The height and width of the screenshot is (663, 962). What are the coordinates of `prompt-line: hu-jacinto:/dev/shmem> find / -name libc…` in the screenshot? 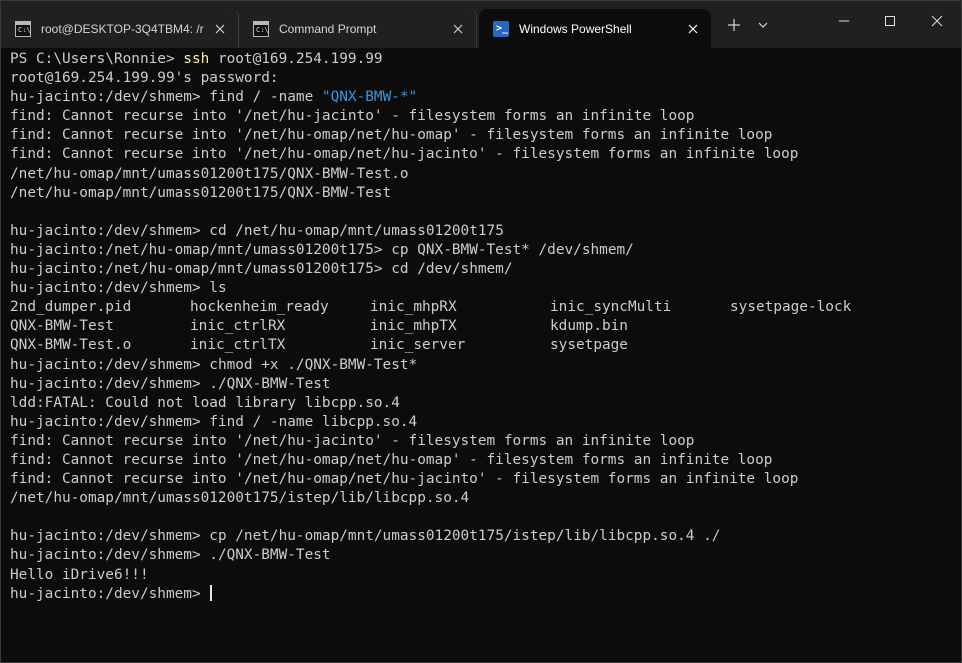 It's located at (482, 422).